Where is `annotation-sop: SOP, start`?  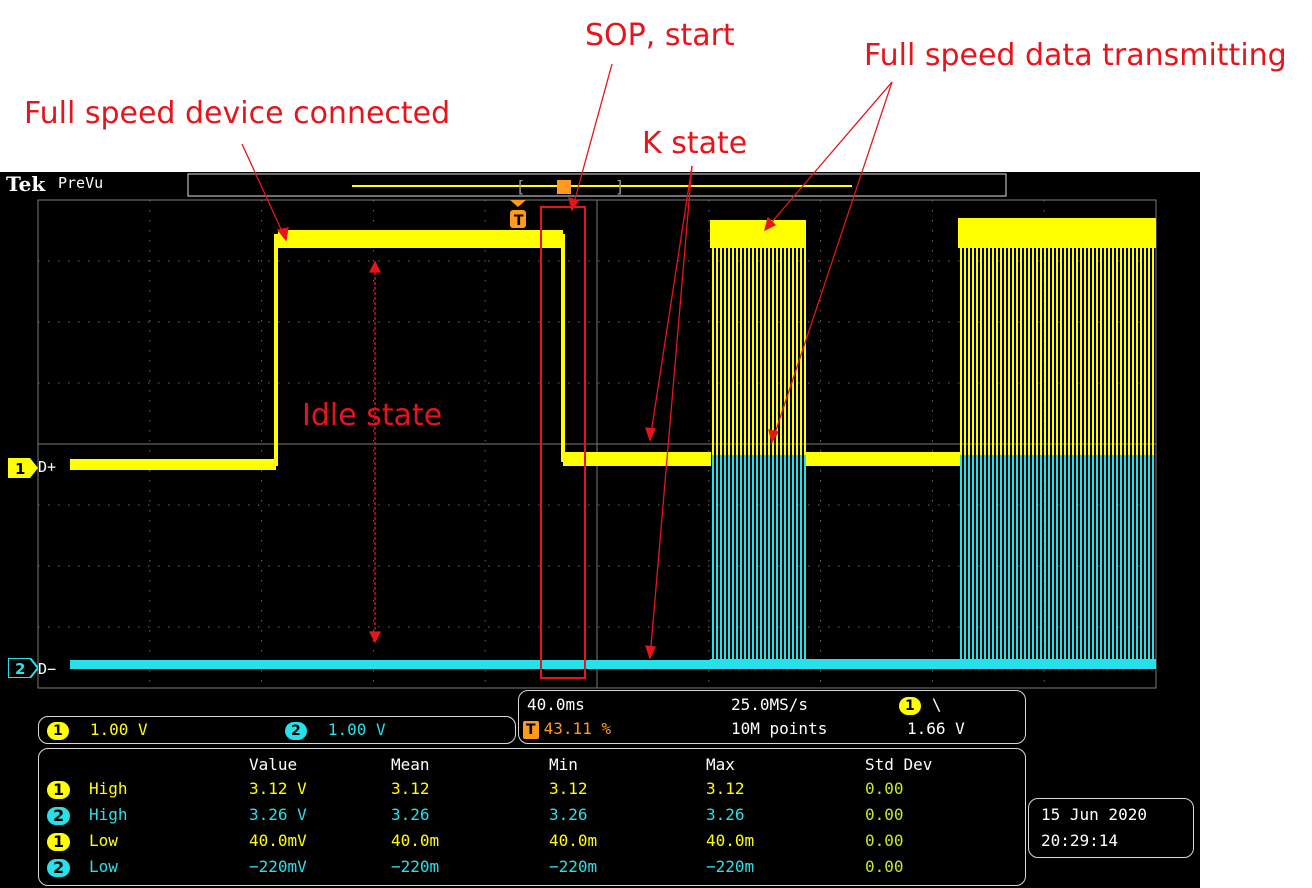
annotation-sop: SOP, start is located at coordinates (660, 35).